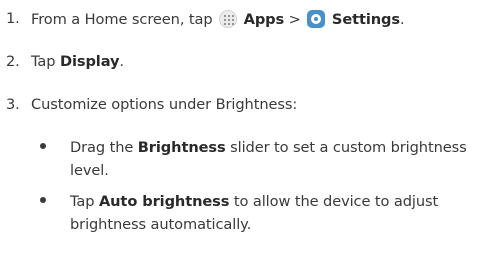 This screenshot has width=504, height=264. I want to click on brightness-label: Brightness, so click(181, 147).